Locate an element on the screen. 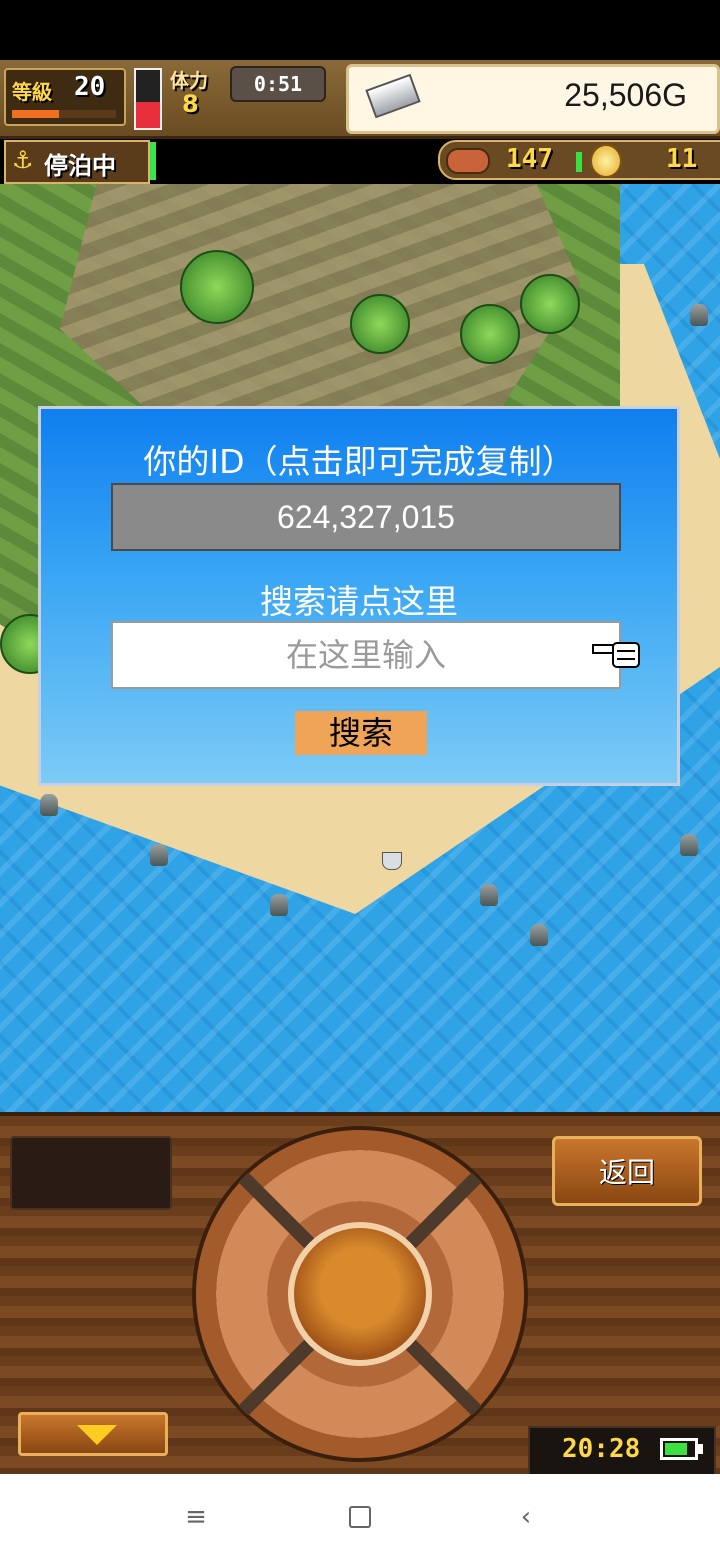 This screenshot has height=1560, width=720. search-input is located at coordinates (366, 655).